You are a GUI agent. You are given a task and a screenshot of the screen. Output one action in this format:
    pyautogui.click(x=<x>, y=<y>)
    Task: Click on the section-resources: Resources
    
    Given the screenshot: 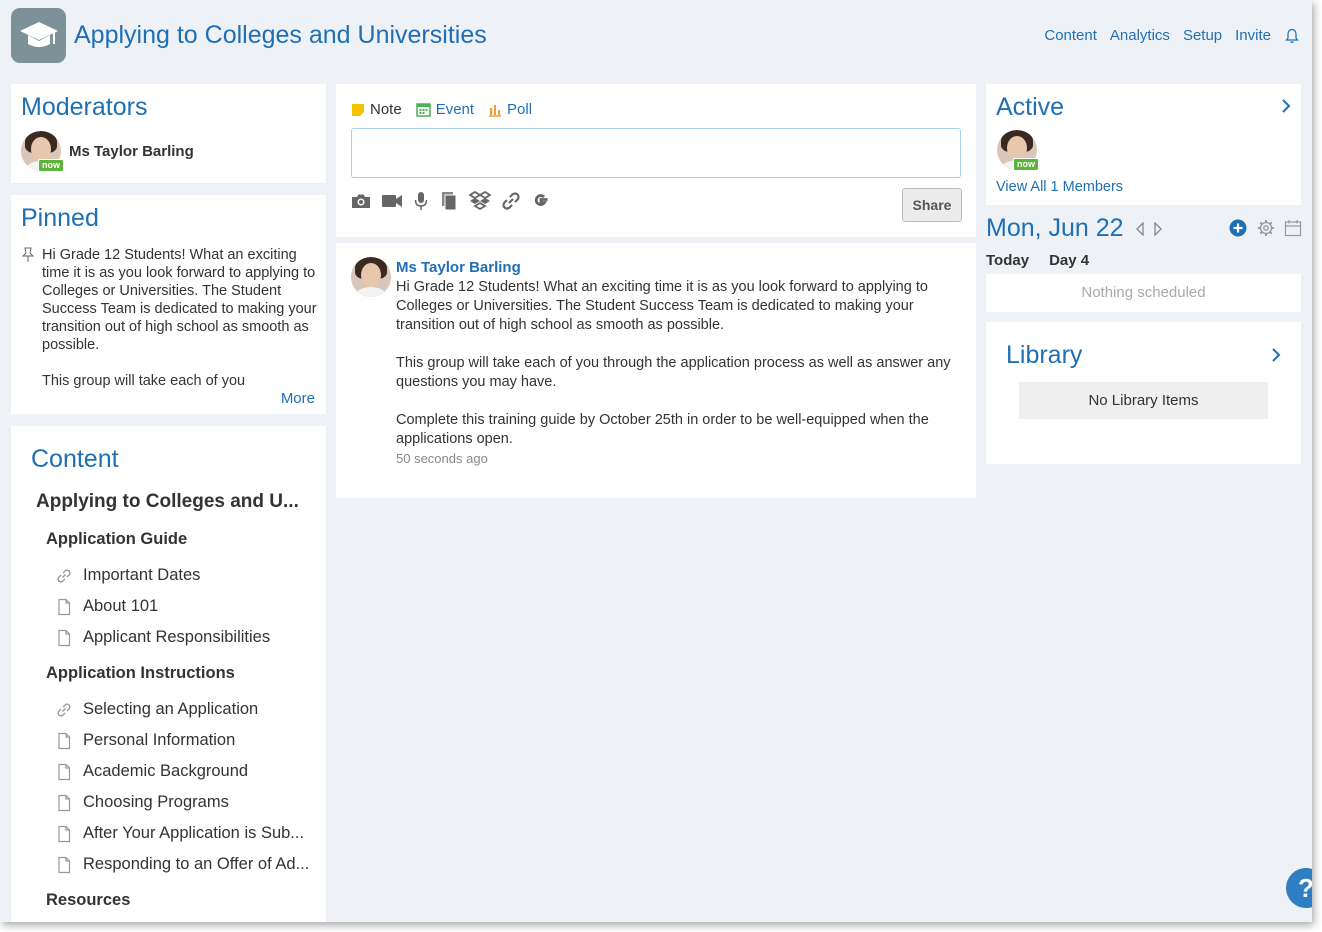 What is the action you would take?
    pyautogui.click(x=88, y=900)
    